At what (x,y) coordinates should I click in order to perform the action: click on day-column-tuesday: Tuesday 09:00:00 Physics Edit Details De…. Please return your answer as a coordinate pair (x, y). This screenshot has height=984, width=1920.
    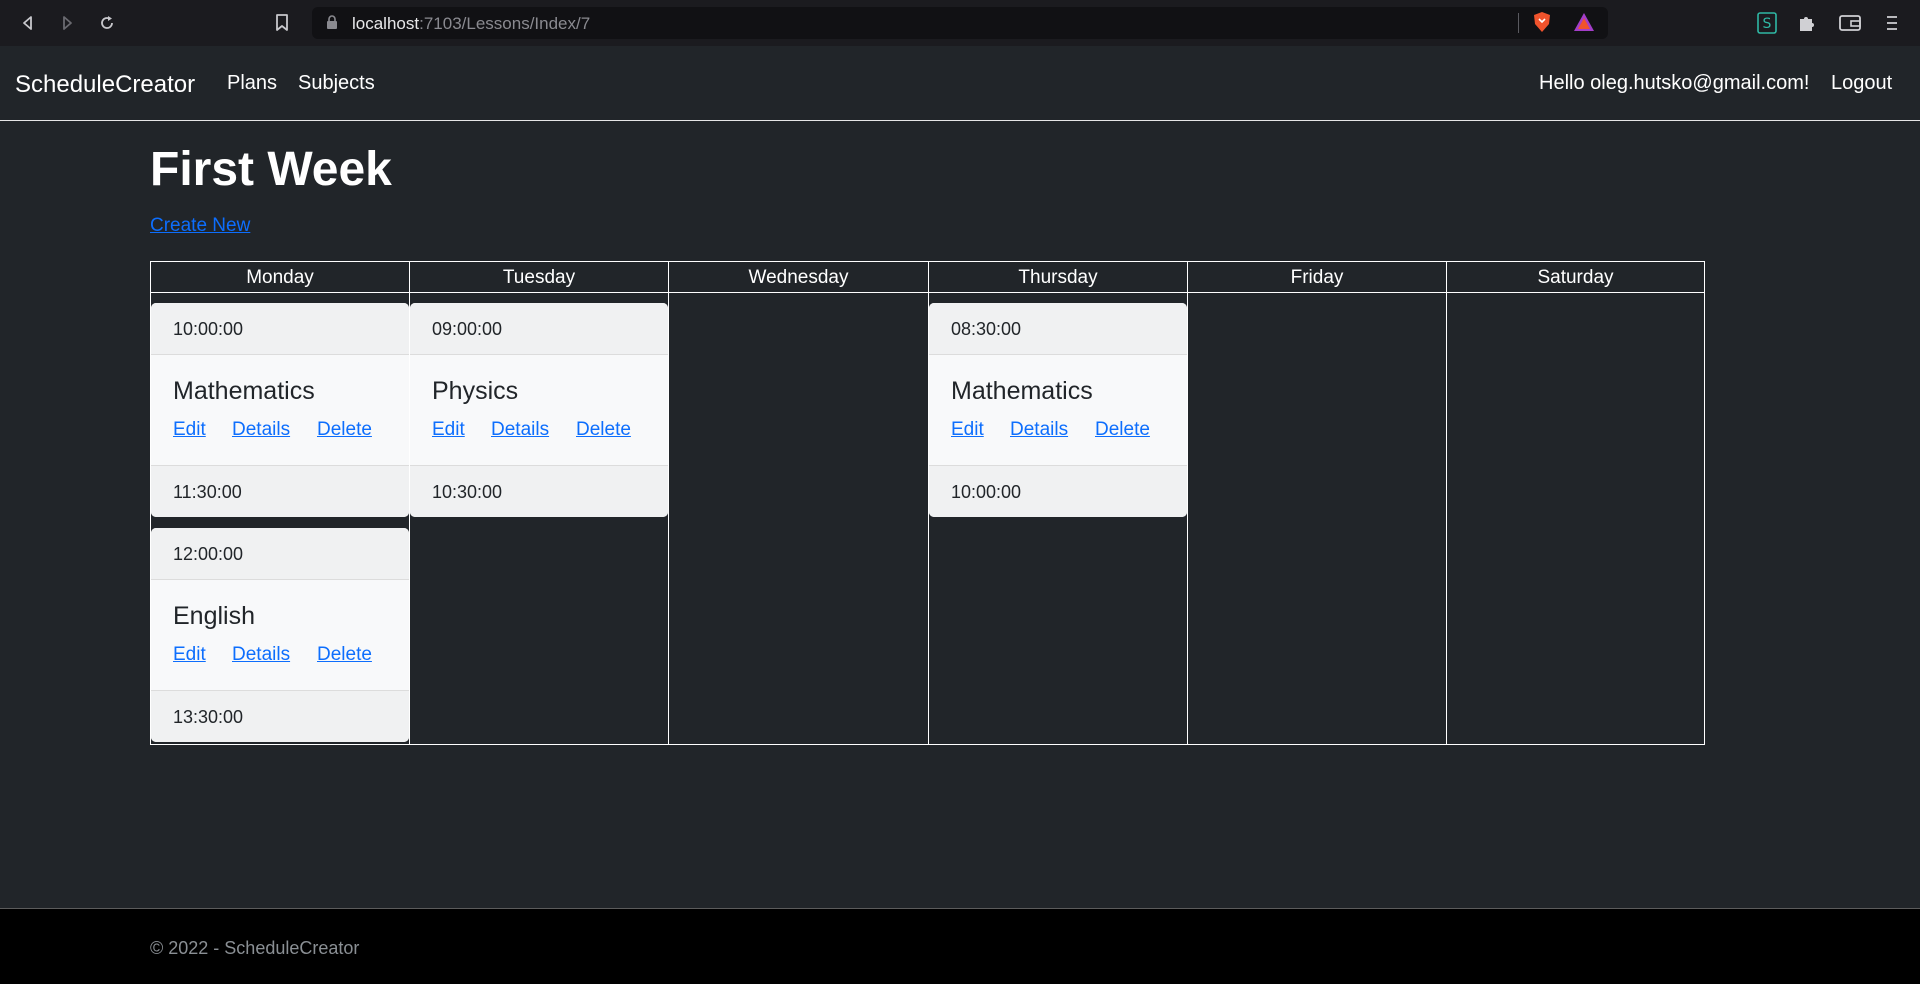
    Looking at the image, I should click on (538, 503).